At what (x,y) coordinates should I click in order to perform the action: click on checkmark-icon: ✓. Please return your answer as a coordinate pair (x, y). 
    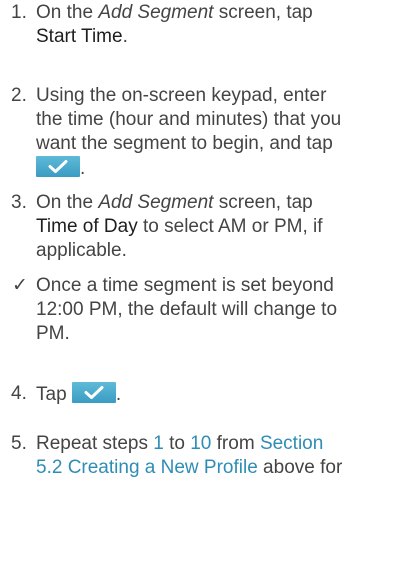
    Looking at the image, I should click on (20, 285).